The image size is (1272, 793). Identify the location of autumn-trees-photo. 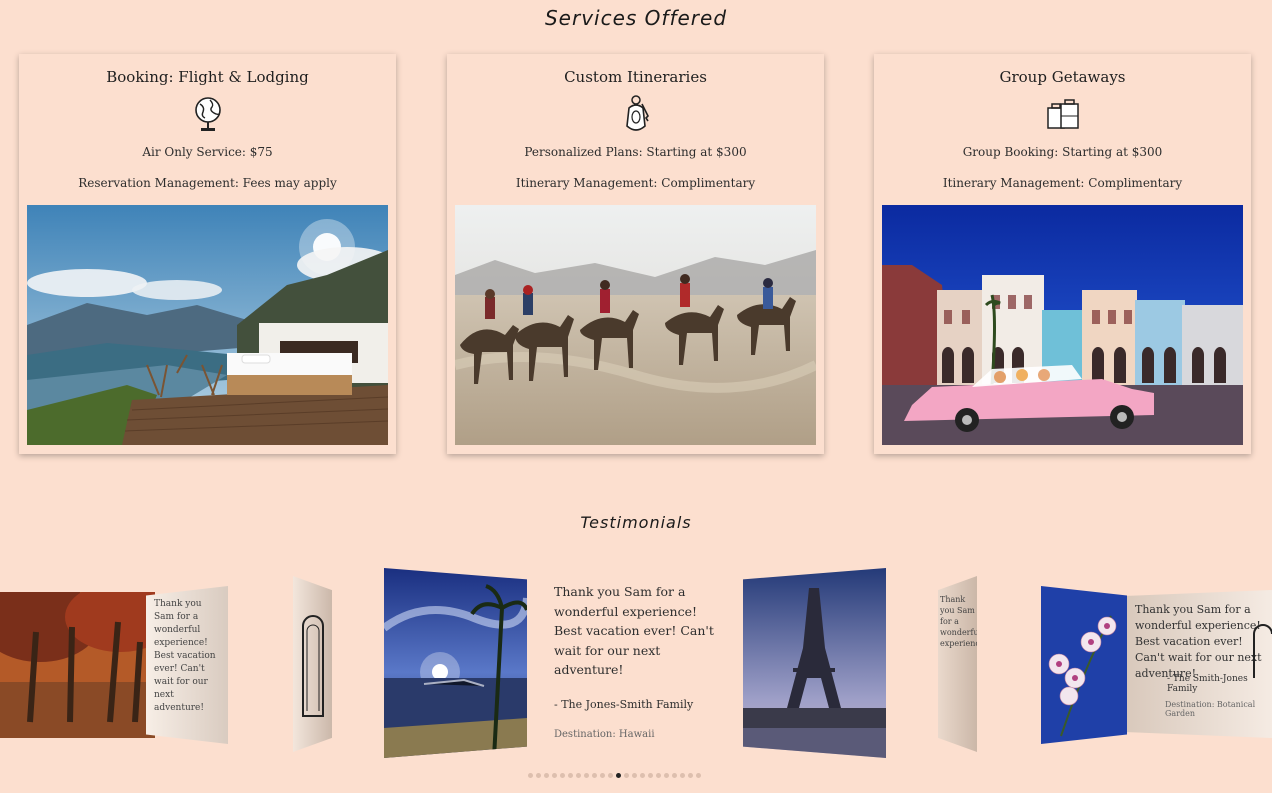
(77, 665).